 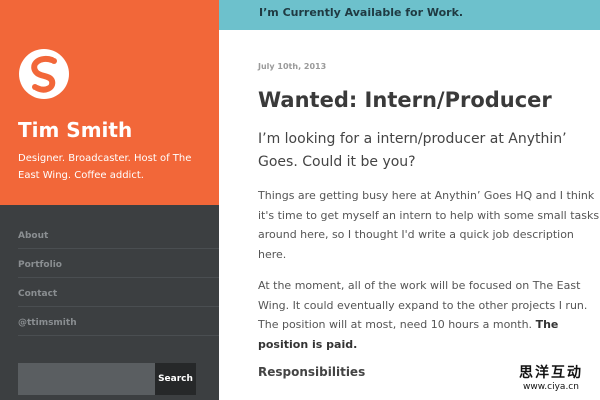 I want to click on watermark: 思洋互动 www.ciya.cn, so click(x=551, y=377).